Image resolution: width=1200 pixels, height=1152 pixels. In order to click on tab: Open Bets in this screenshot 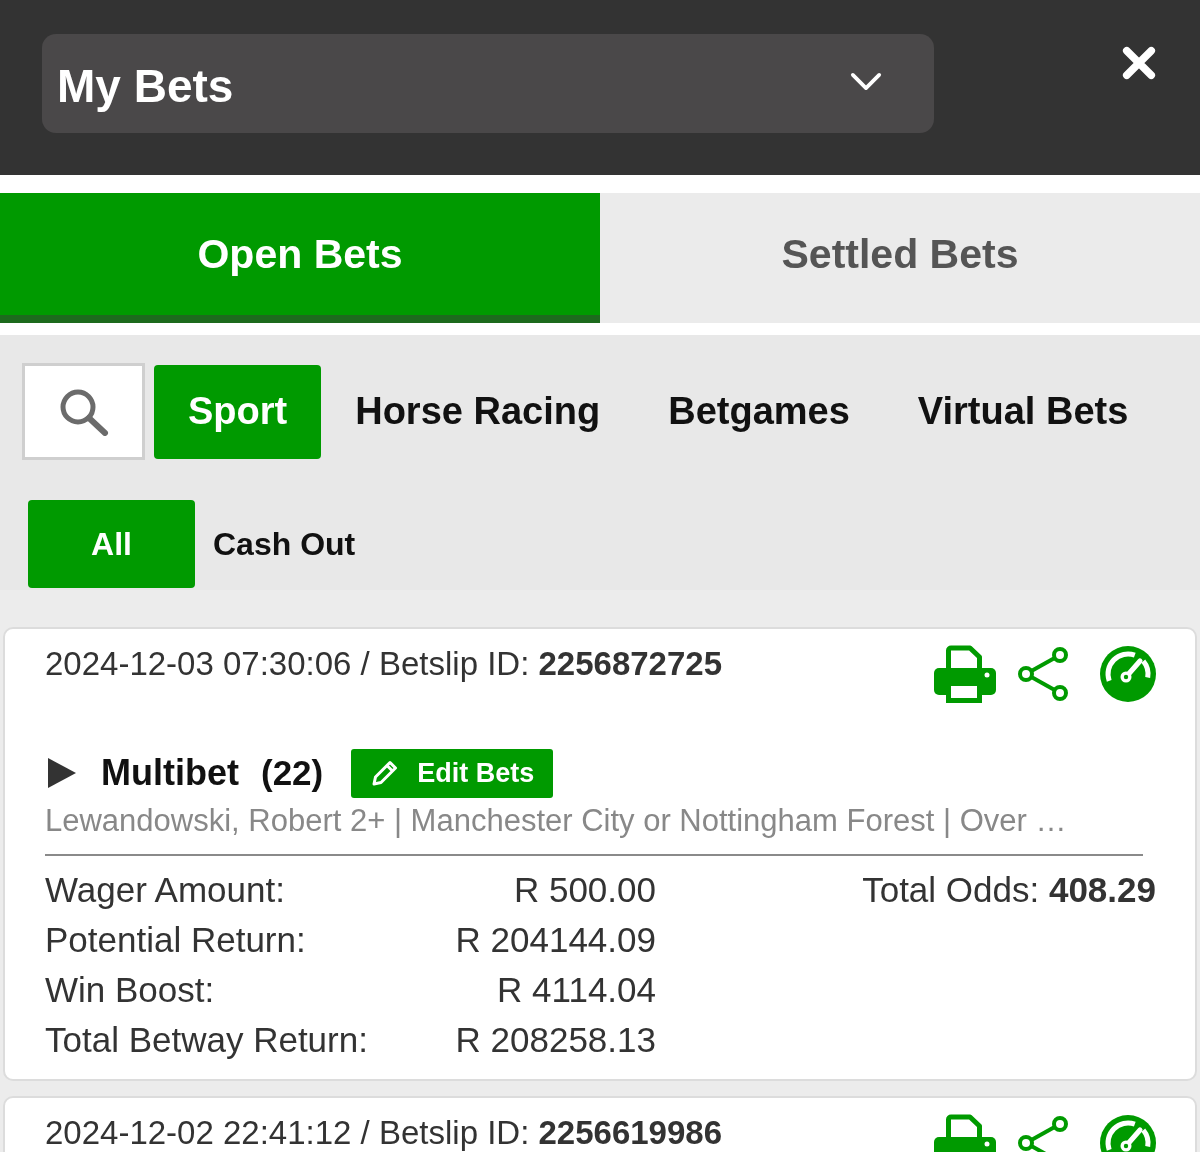, I will do `click(300, 258)`.